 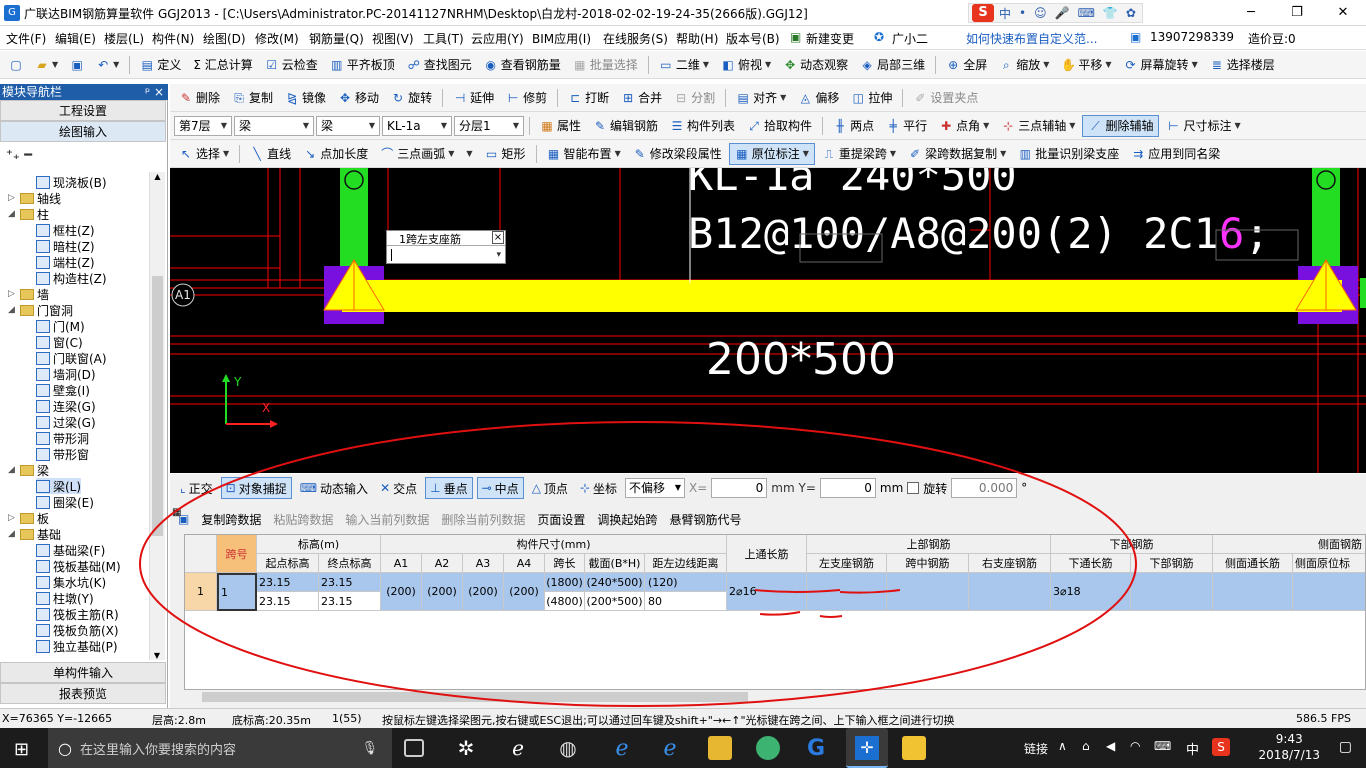 What do you see at coordinates (1162, 746) in the screenshot?
I see `tray-keyboard-icon: ⌨` at bounding box center [1162, 746].